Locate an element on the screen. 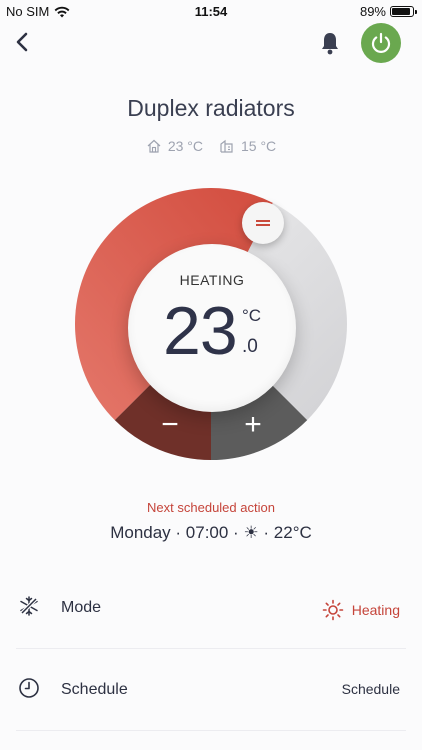  next-action-value: Monday · 07:00 · ☀ · 22°C is located at coordinates (211, 532).